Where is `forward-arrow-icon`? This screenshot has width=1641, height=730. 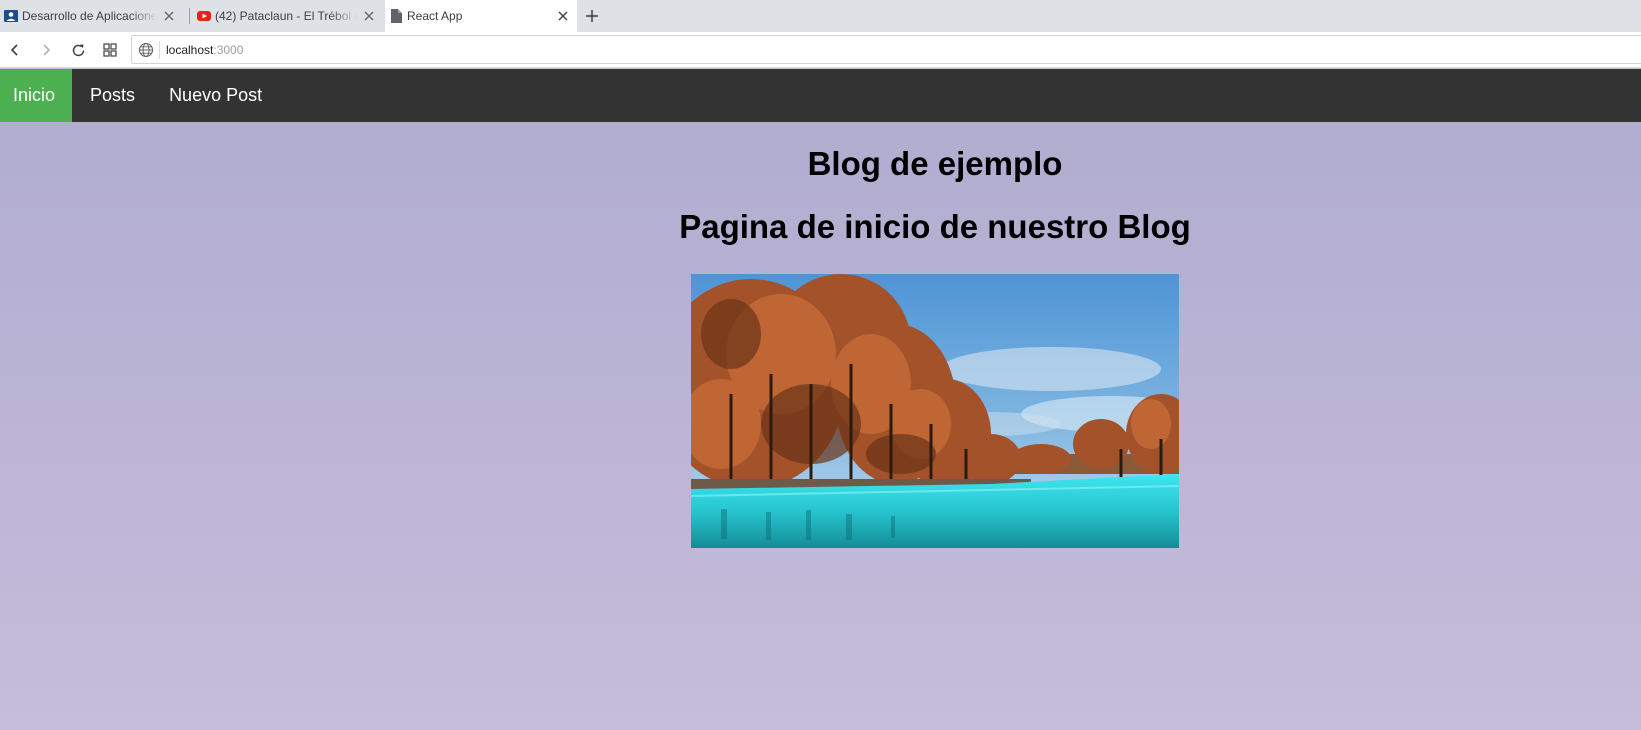
forward-arrow-icon is located at coordinates (47, 50).